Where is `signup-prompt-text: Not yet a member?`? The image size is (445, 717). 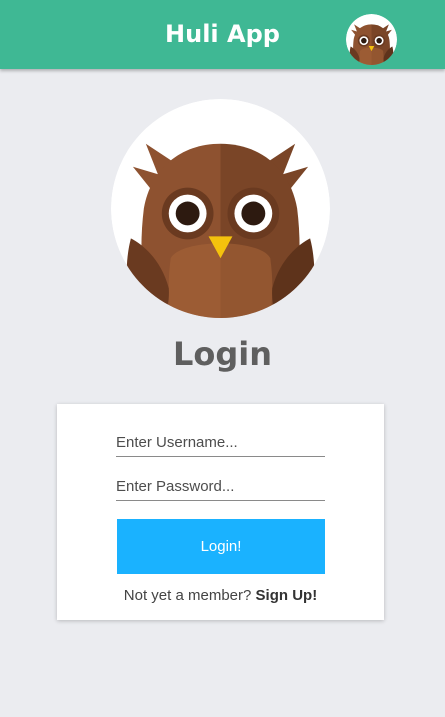 signup-prompt-text: Not yet a member? is located at coordinates (187, 595).